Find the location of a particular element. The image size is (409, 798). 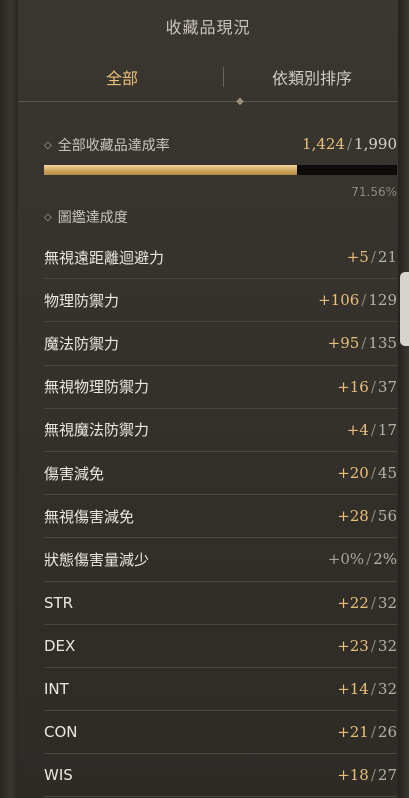

stat-value: +5/21 is located at coordinates (372, 257).